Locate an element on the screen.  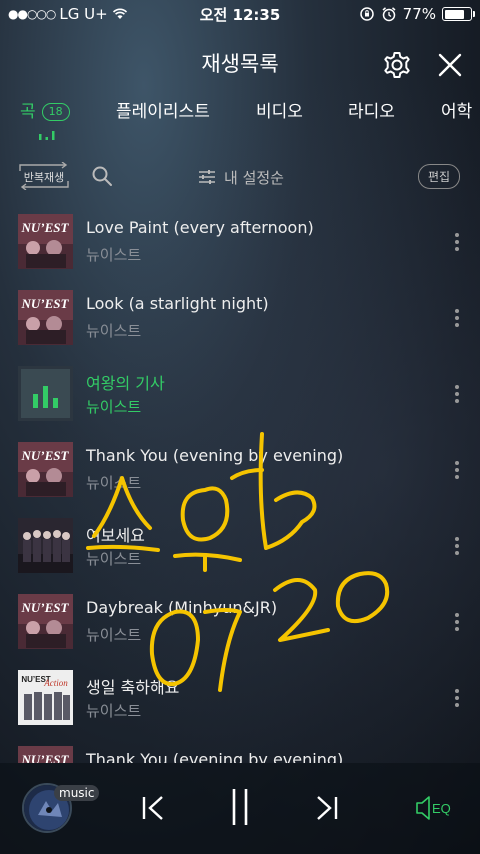
song-count-badge: 18 is located at coordinates (55, 112).